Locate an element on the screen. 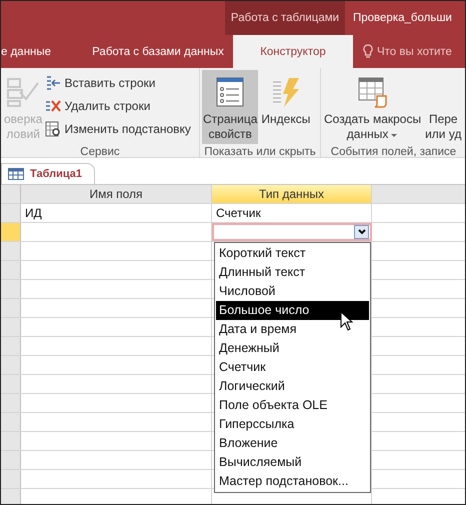 The image size is (466, 505). ribbon-button: Удалить строки is located at coordinates (119, 105).